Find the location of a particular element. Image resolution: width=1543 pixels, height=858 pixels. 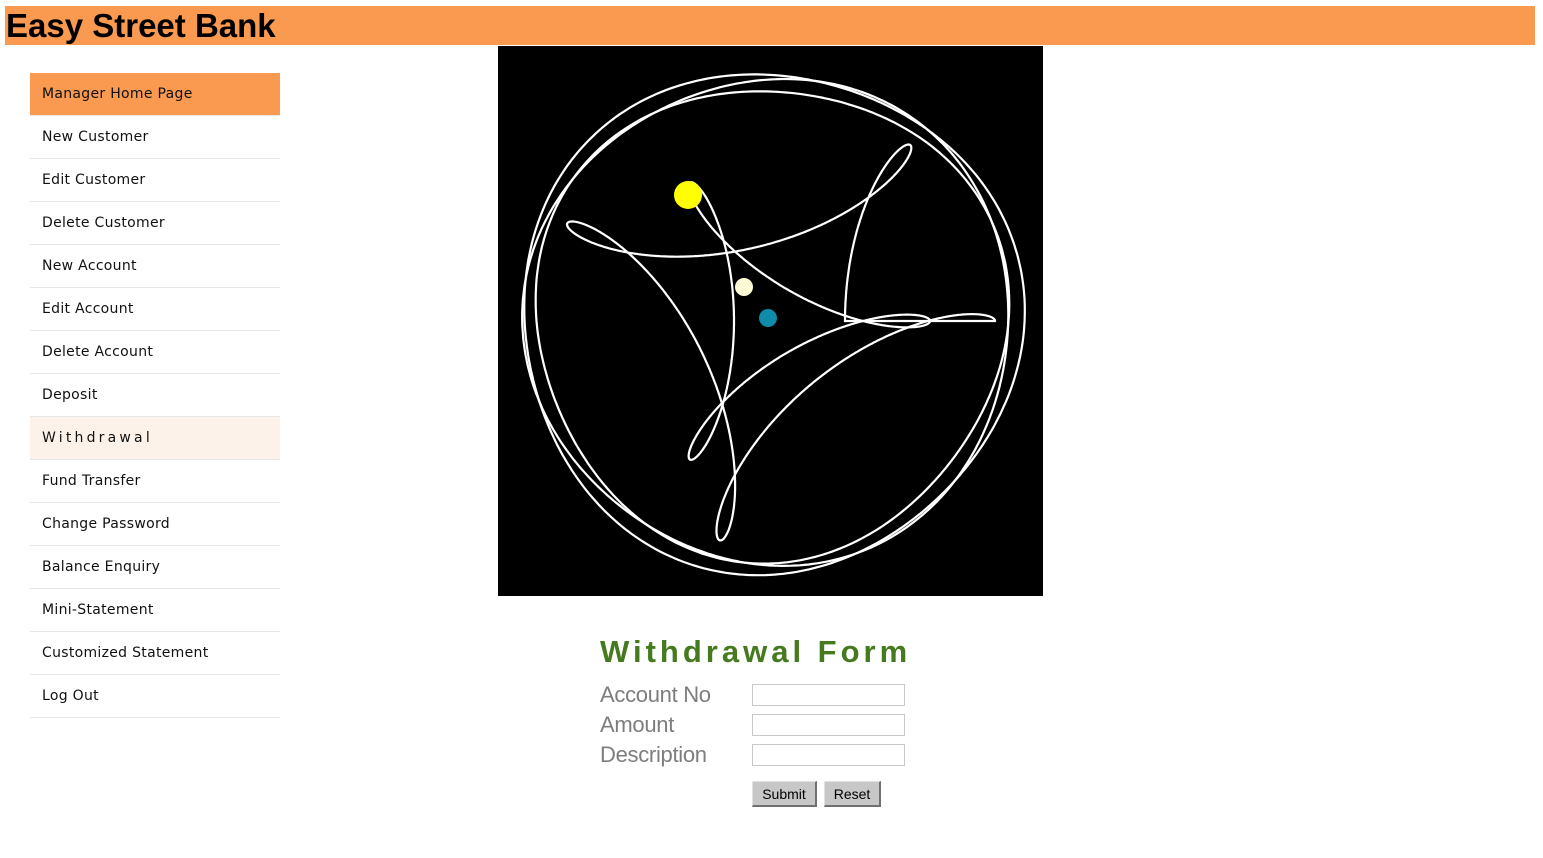

description-input is located at coordinates (828, 755).